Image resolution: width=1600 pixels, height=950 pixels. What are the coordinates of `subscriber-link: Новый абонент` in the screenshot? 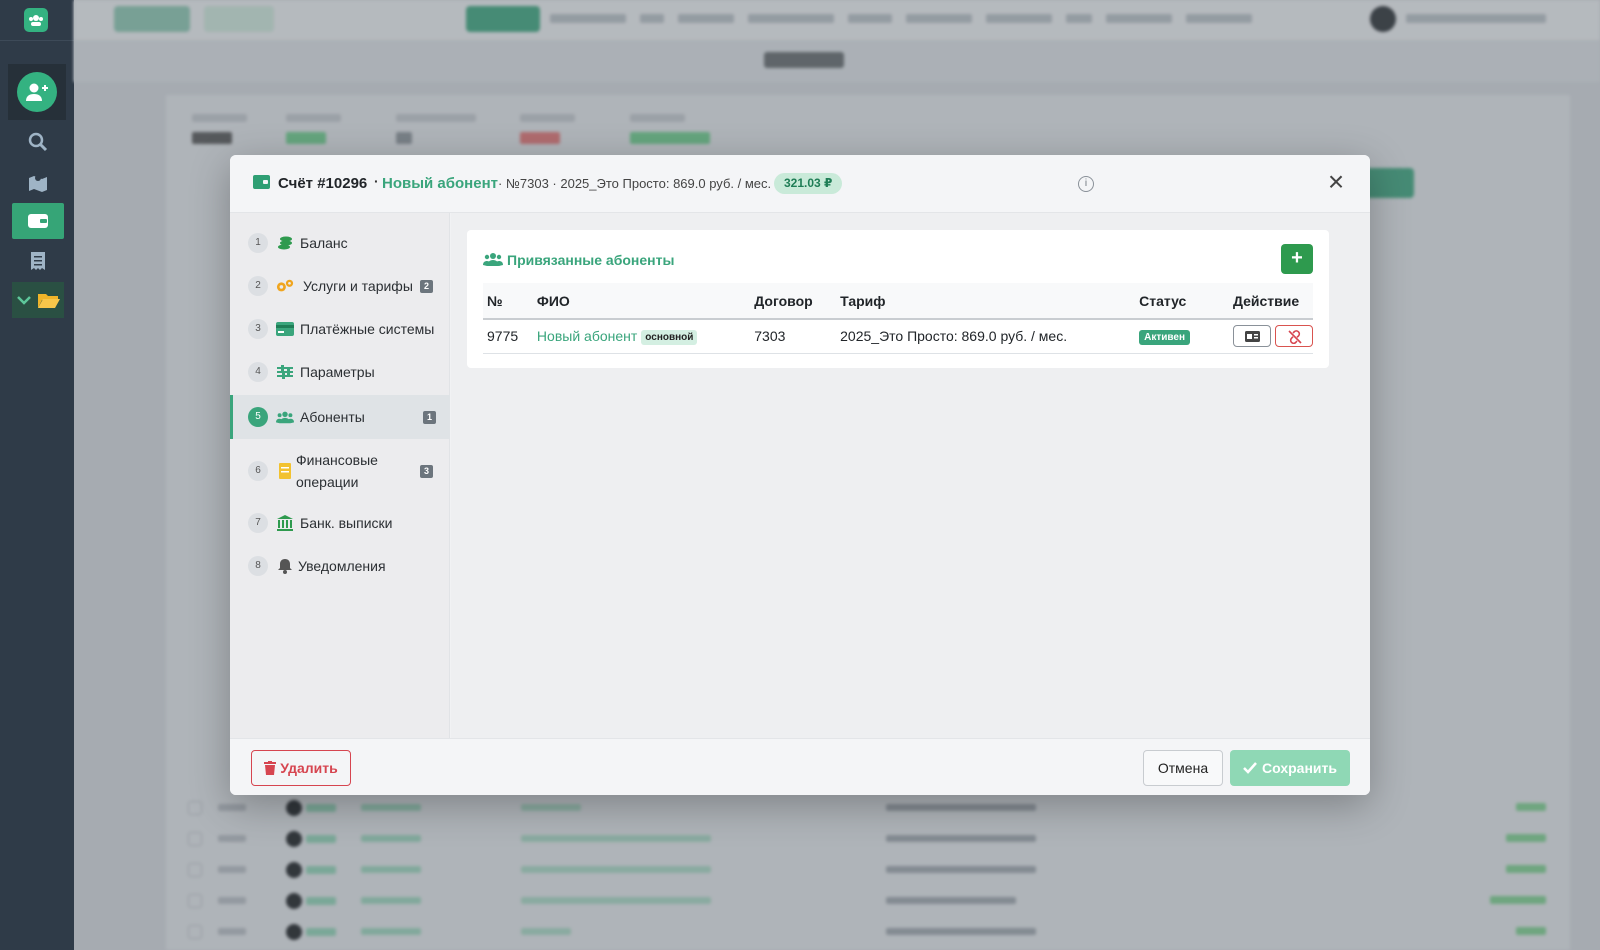 It's located at (440, 183).